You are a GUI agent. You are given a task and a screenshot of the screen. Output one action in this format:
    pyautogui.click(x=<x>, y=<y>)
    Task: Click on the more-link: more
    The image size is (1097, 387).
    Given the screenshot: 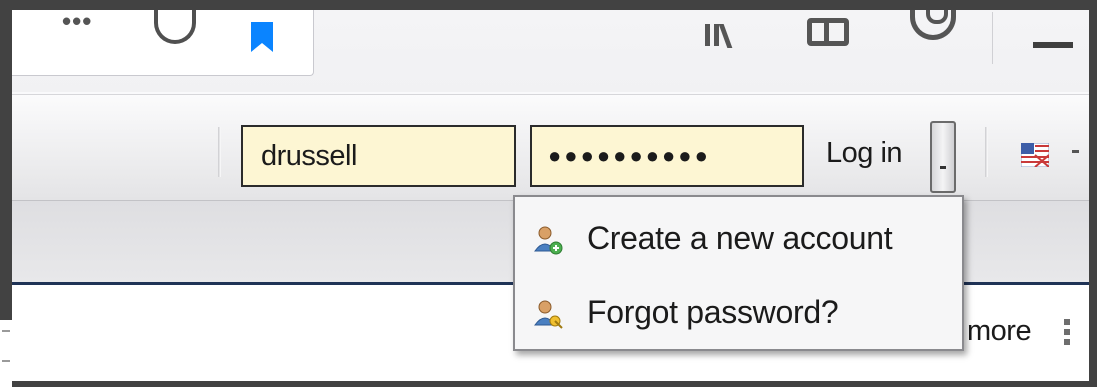 What is the action you would take?
    pyautogui.click(x=999, y=331)
    